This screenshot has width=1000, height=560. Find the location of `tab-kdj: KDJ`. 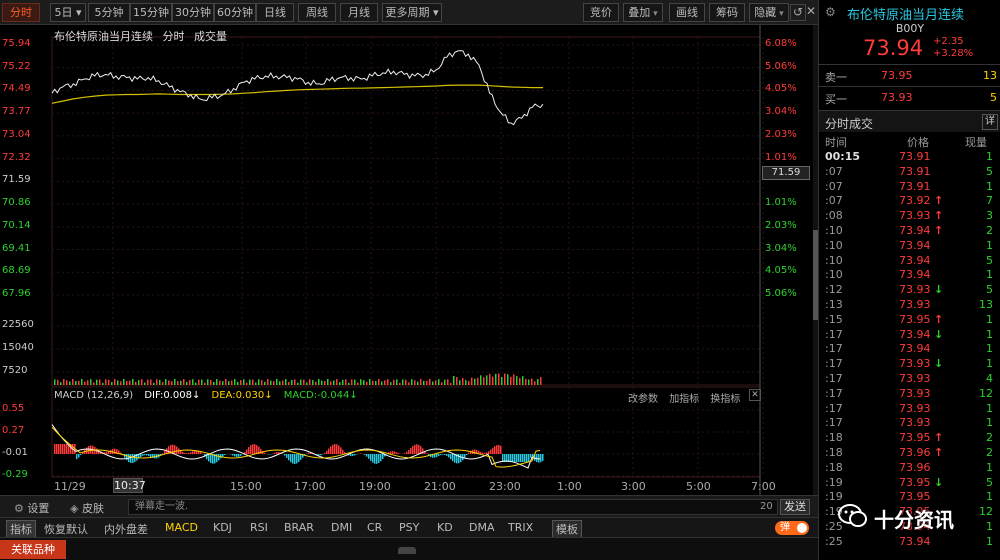

tab-kdj: KDJ is located at coordinates (222, 527).